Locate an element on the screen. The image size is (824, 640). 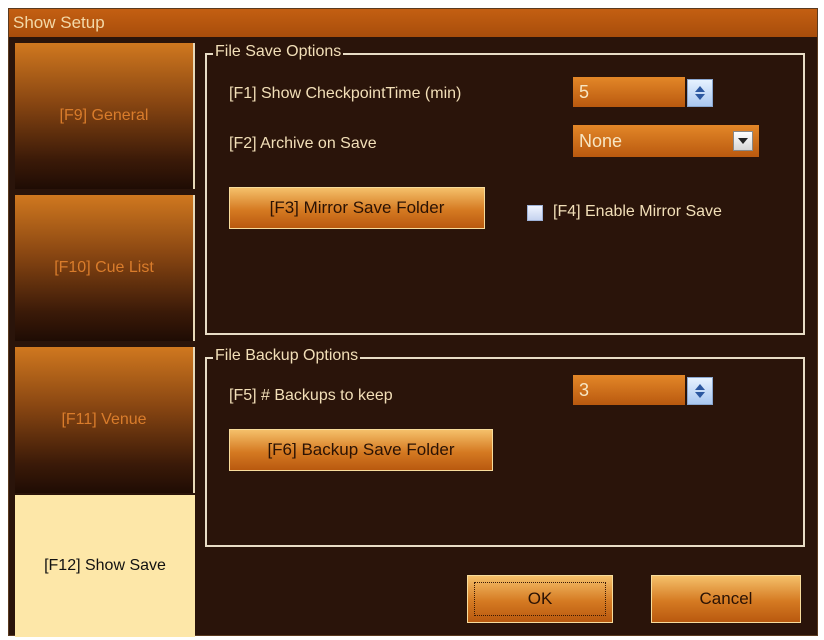
backups-to-keep-label: [F5] # Backups to keep is located at coordinates (311, 395).